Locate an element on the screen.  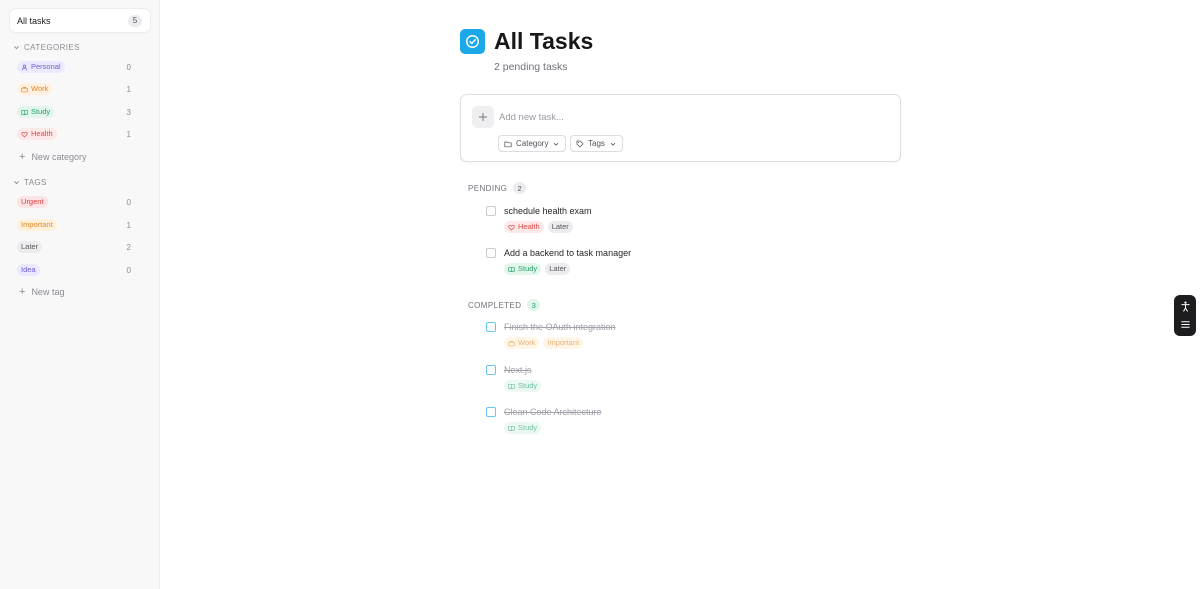
completed-count: 3 is located at coordinates (534, 305).